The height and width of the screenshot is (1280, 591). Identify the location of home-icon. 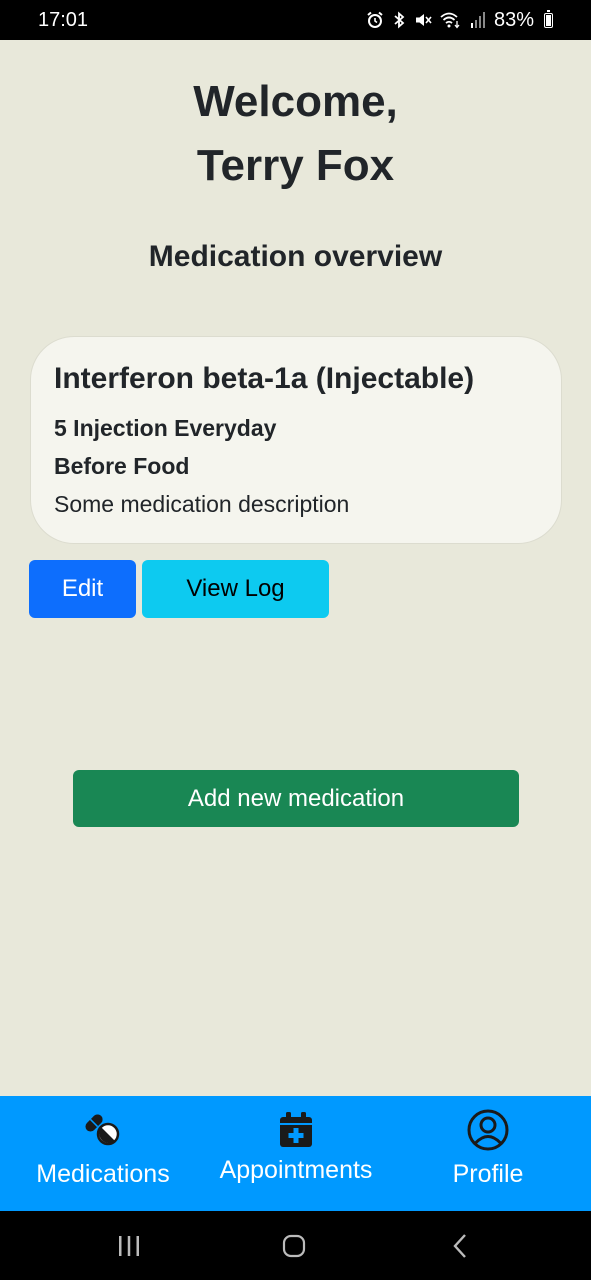
(294, 1246).